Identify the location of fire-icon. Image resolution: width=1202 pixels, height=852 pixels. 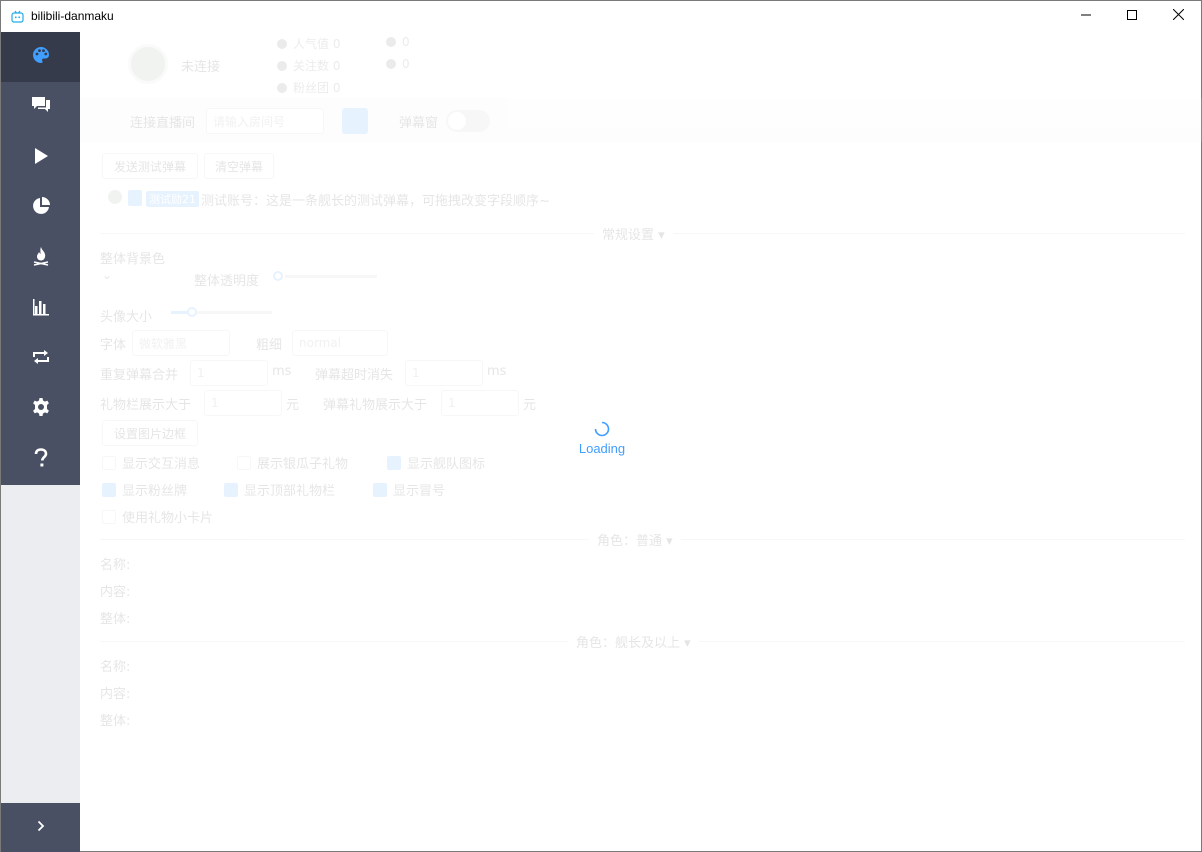
(41, 258).